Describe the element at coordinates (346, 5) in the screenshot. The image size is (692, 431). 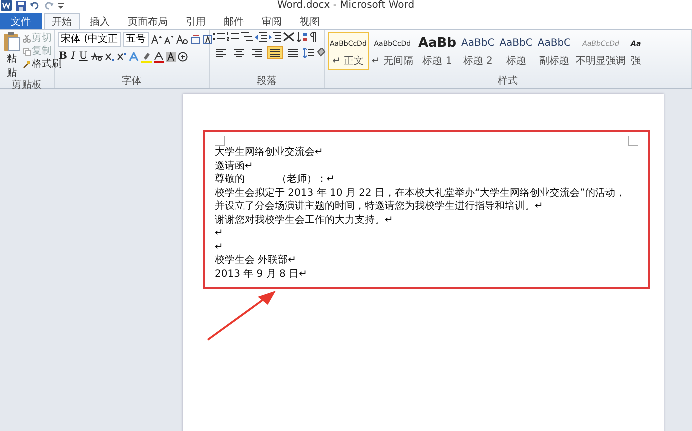
I see `window-title: Word.docx - Microsoft Word` at that location.